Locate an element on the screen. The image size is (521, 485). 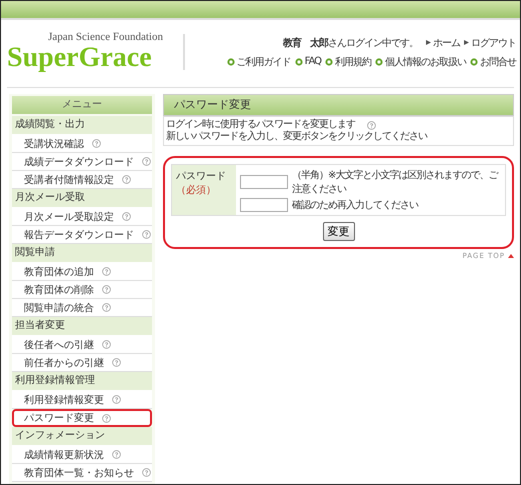
up-triangle-icon is located at coordinates (511, 256).